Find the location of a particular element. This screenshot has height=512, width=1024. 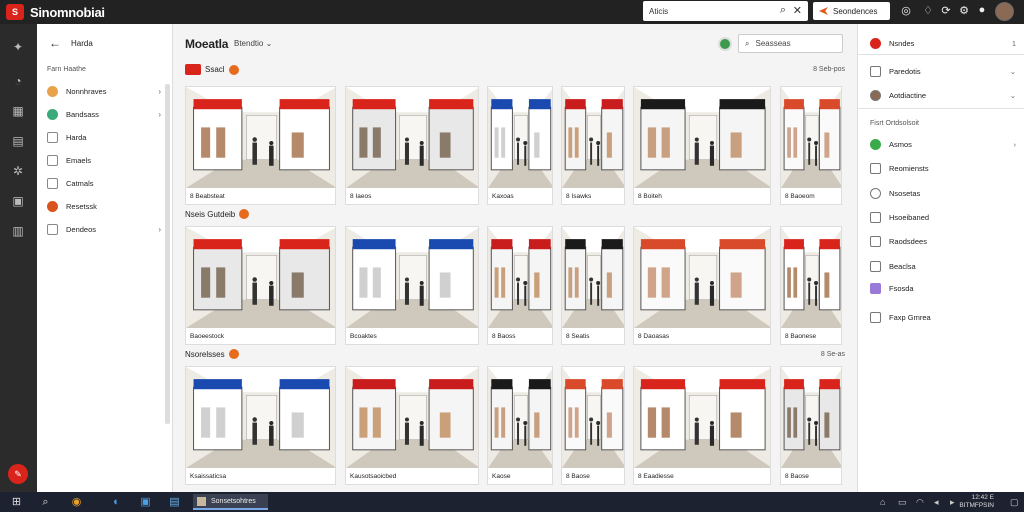

globe-icon is located at coordinates (725, 44).